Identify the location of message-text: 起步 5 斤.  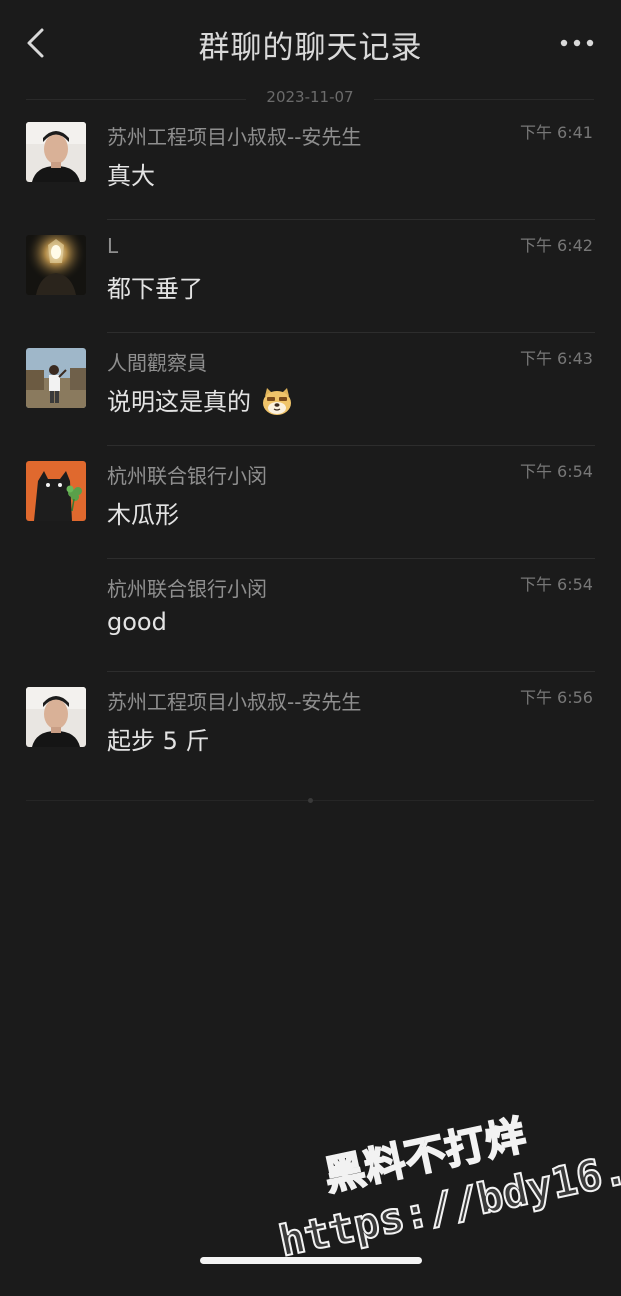
(158, 741).